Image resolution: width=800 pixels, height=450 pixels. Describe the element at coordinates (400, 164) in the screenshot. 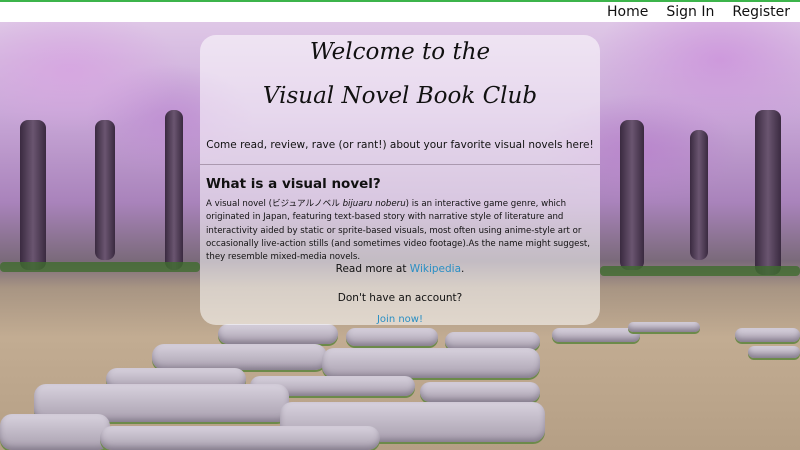

I see `section-divider` at that location.